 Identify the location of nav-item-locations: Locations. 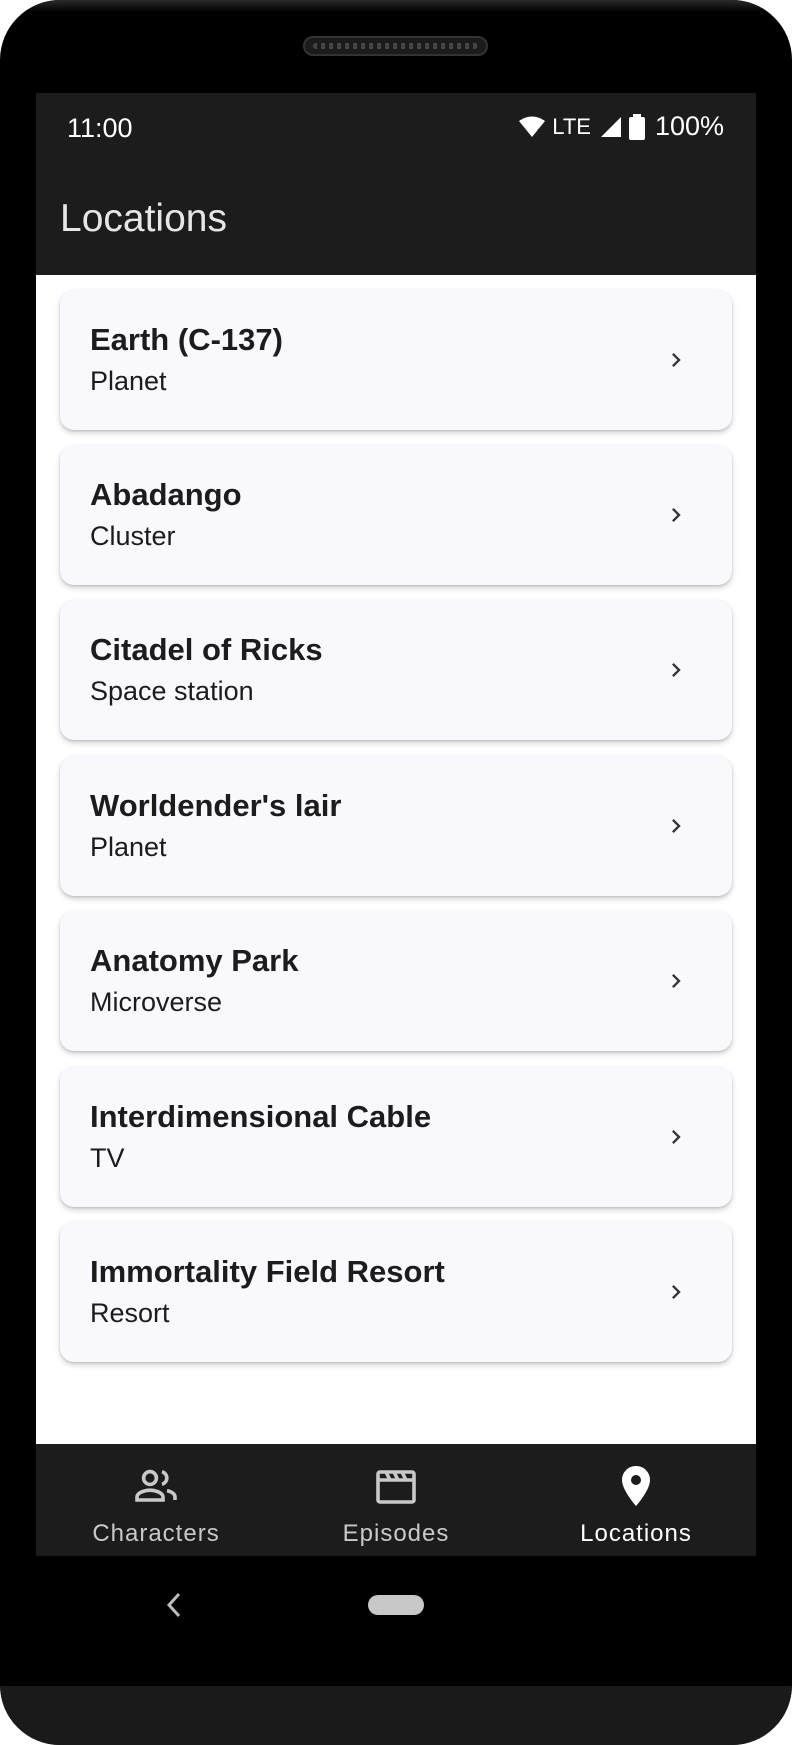
(636, 1500).